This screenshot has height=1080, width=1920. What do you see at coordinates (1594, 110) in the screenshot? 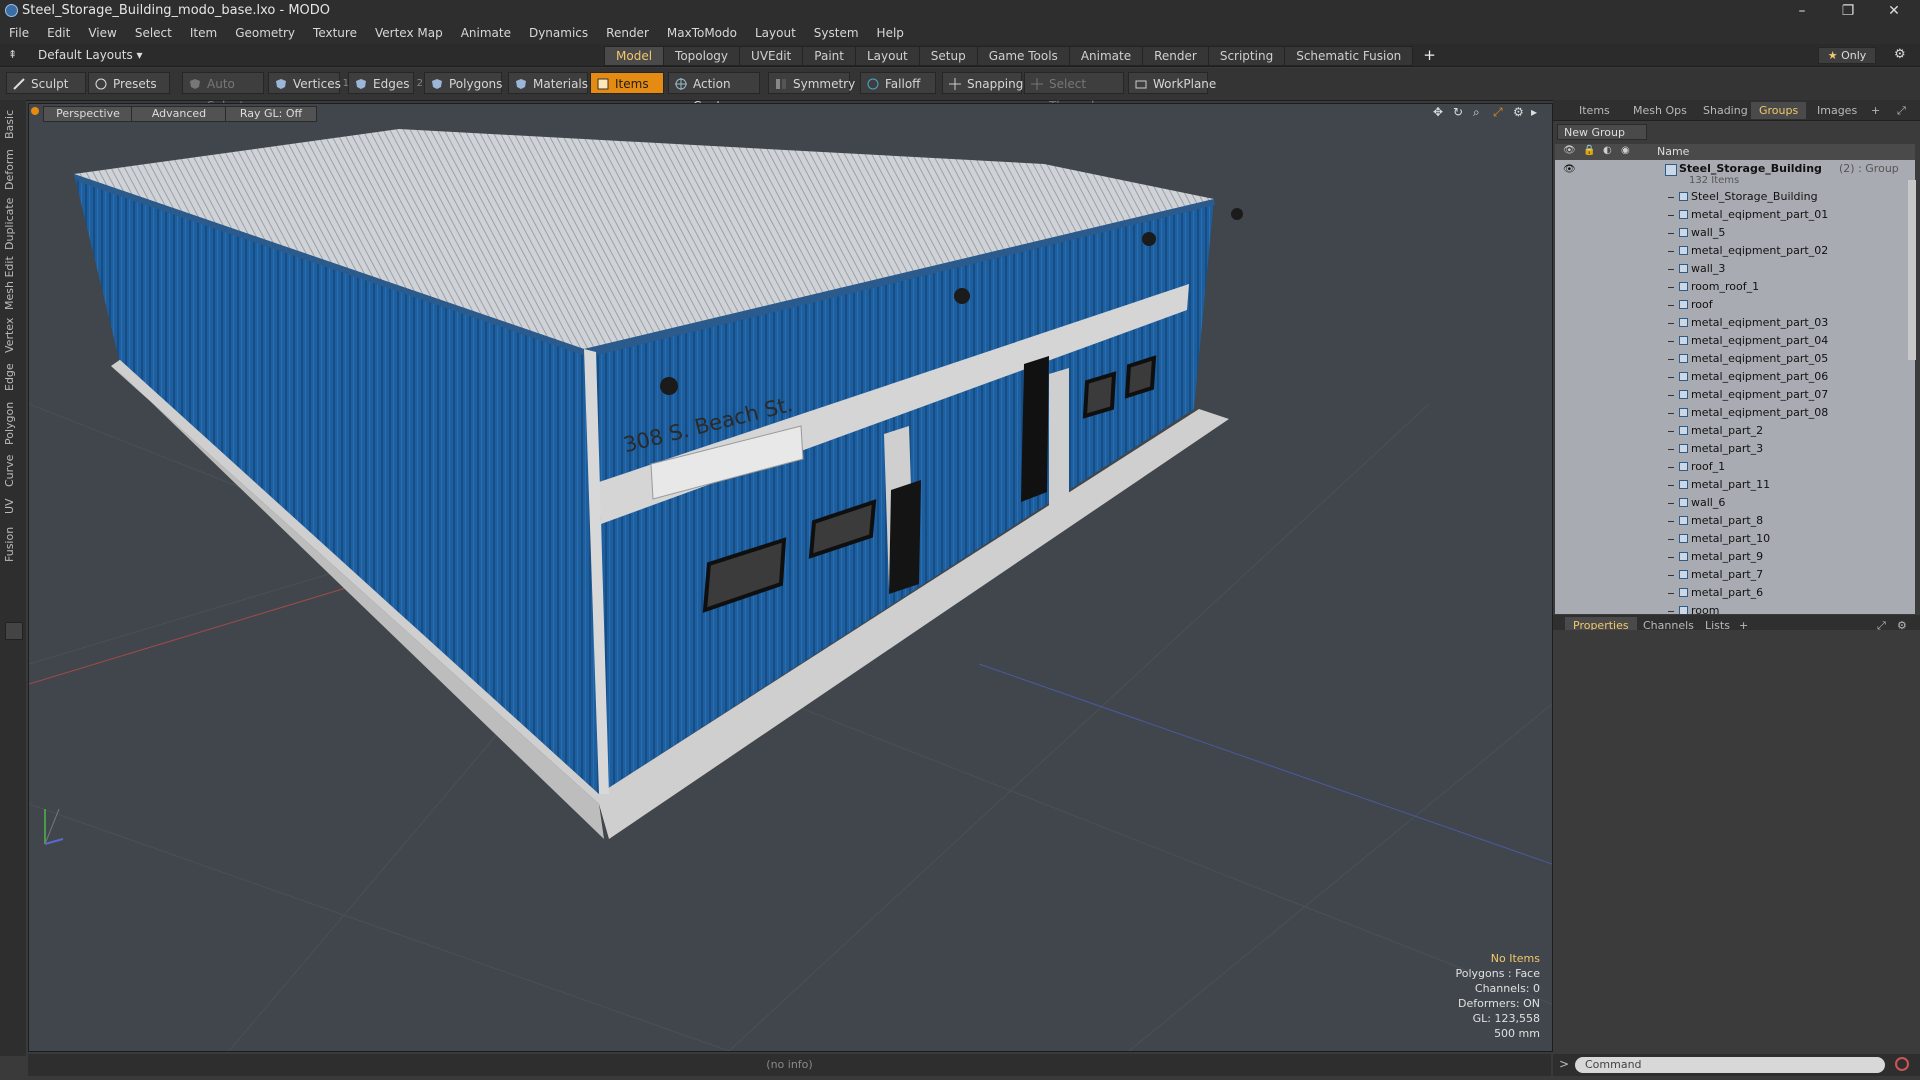
I see `tab-items: Items` at bounding box center [1594, 110].